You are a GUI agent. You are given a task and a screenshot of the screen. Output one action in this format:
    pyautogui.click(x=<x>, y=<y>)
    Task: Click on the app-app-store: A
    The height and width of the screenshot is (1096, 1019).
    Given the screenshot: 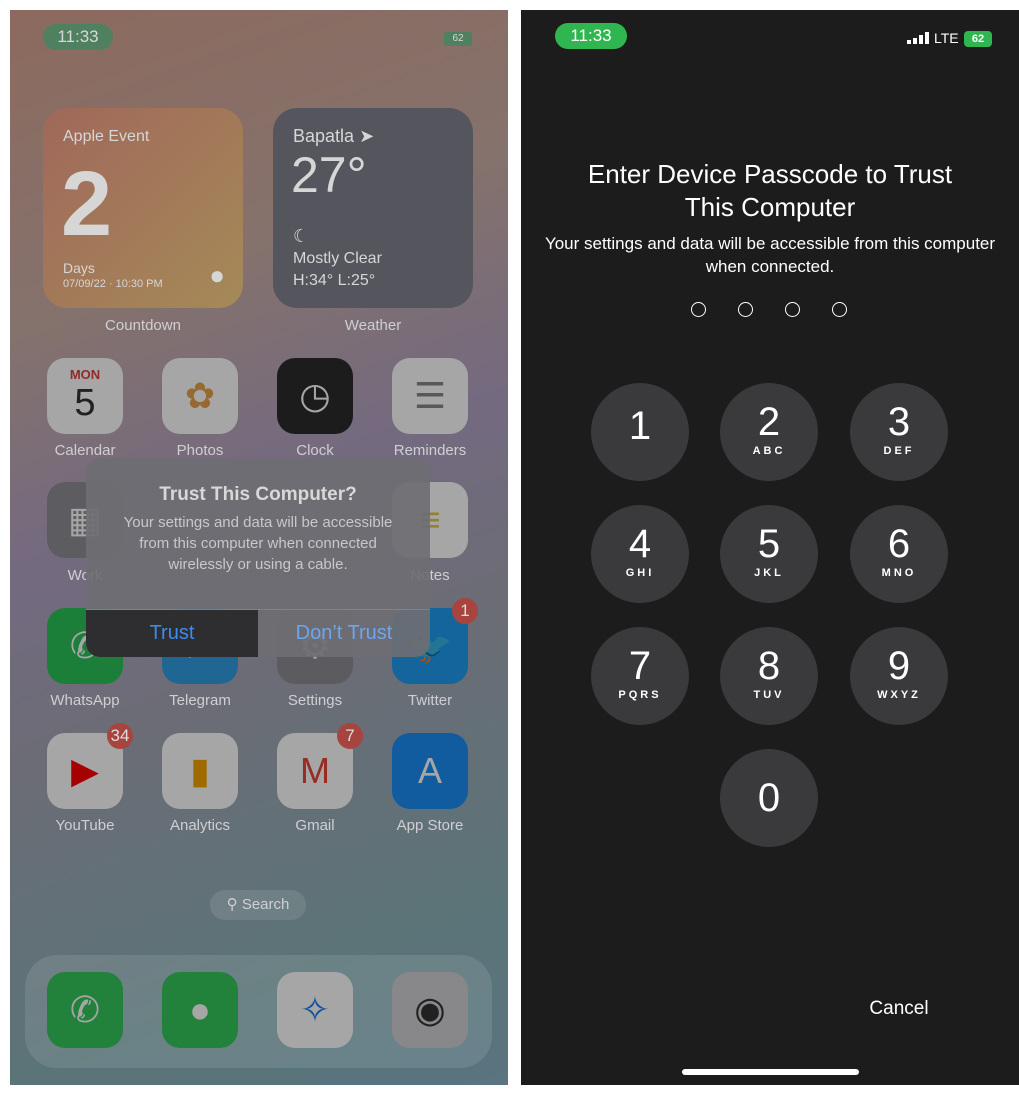 What is the action you would take?
    pyautogui.click(x=430, y=771)
    